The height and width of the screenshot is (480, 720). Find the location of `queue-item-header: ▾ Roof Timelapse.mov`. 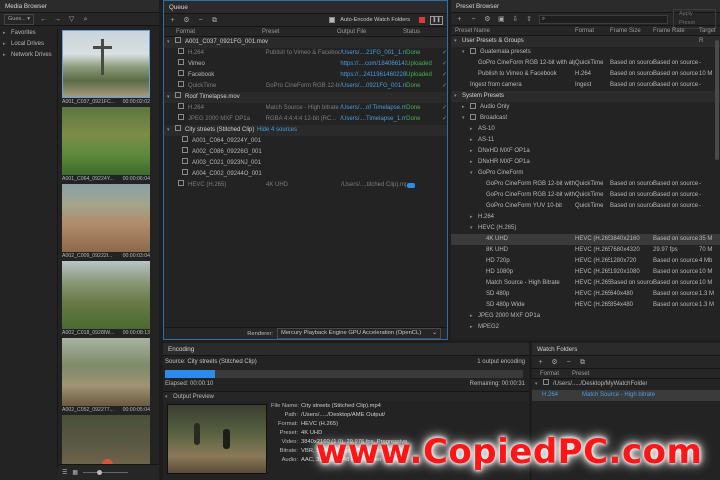

queue-item-header: ▾ Roof Timelapse.mov is located at coordinates (305, 97).